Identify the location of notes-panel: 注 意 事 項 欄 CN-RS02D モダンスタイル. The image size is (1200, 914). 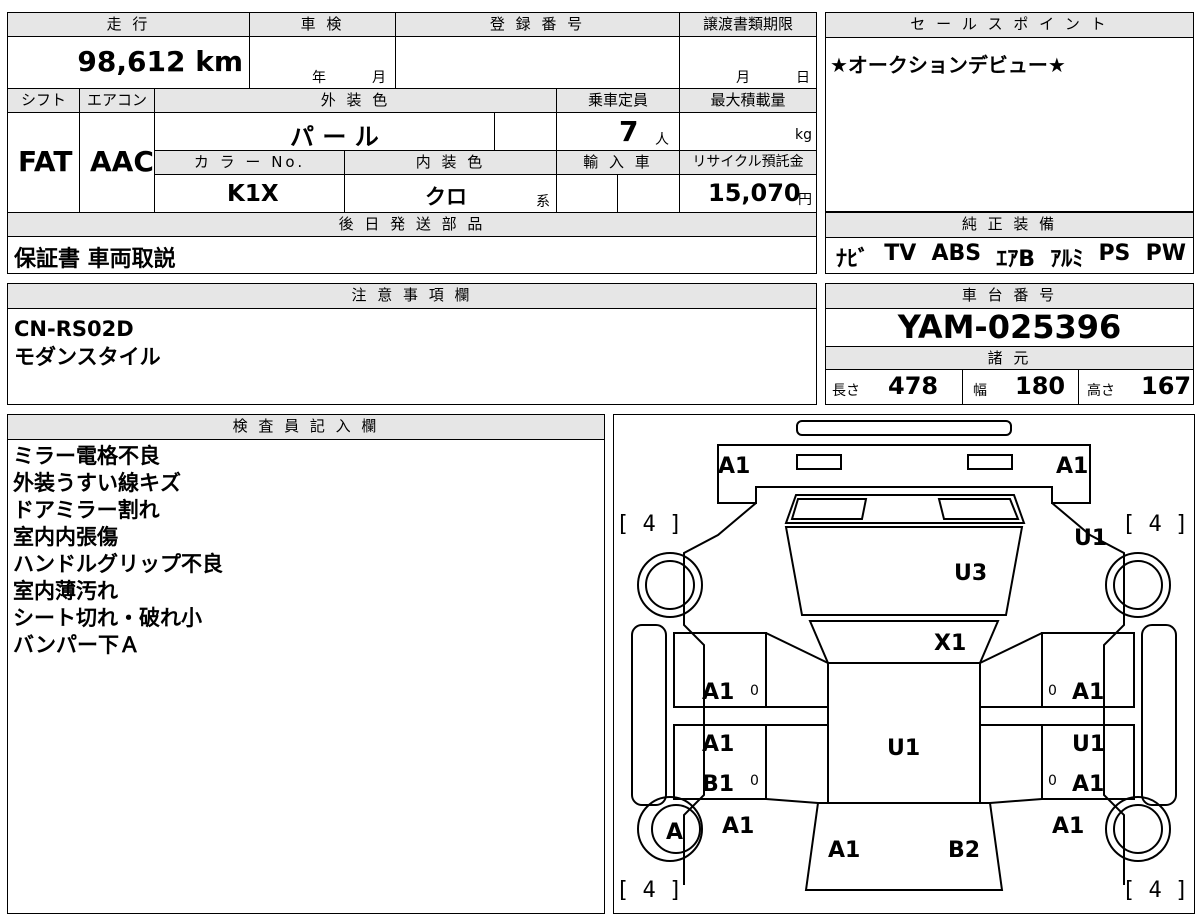
(412, 344).